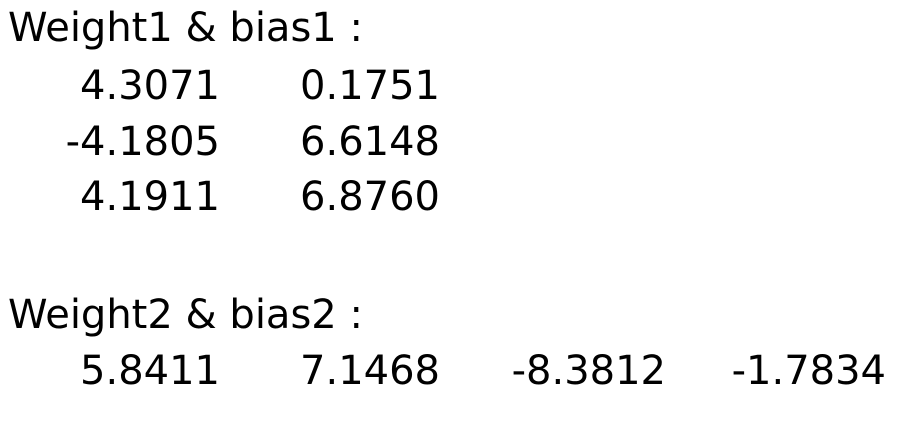 The height and width of the screenshot is (425, 904). What do you see at coordinates (185, 28) in the screenshot?
I see `weight1-bias1-heading: Weight1 & bias1 :` at bounding box center [185, 28].